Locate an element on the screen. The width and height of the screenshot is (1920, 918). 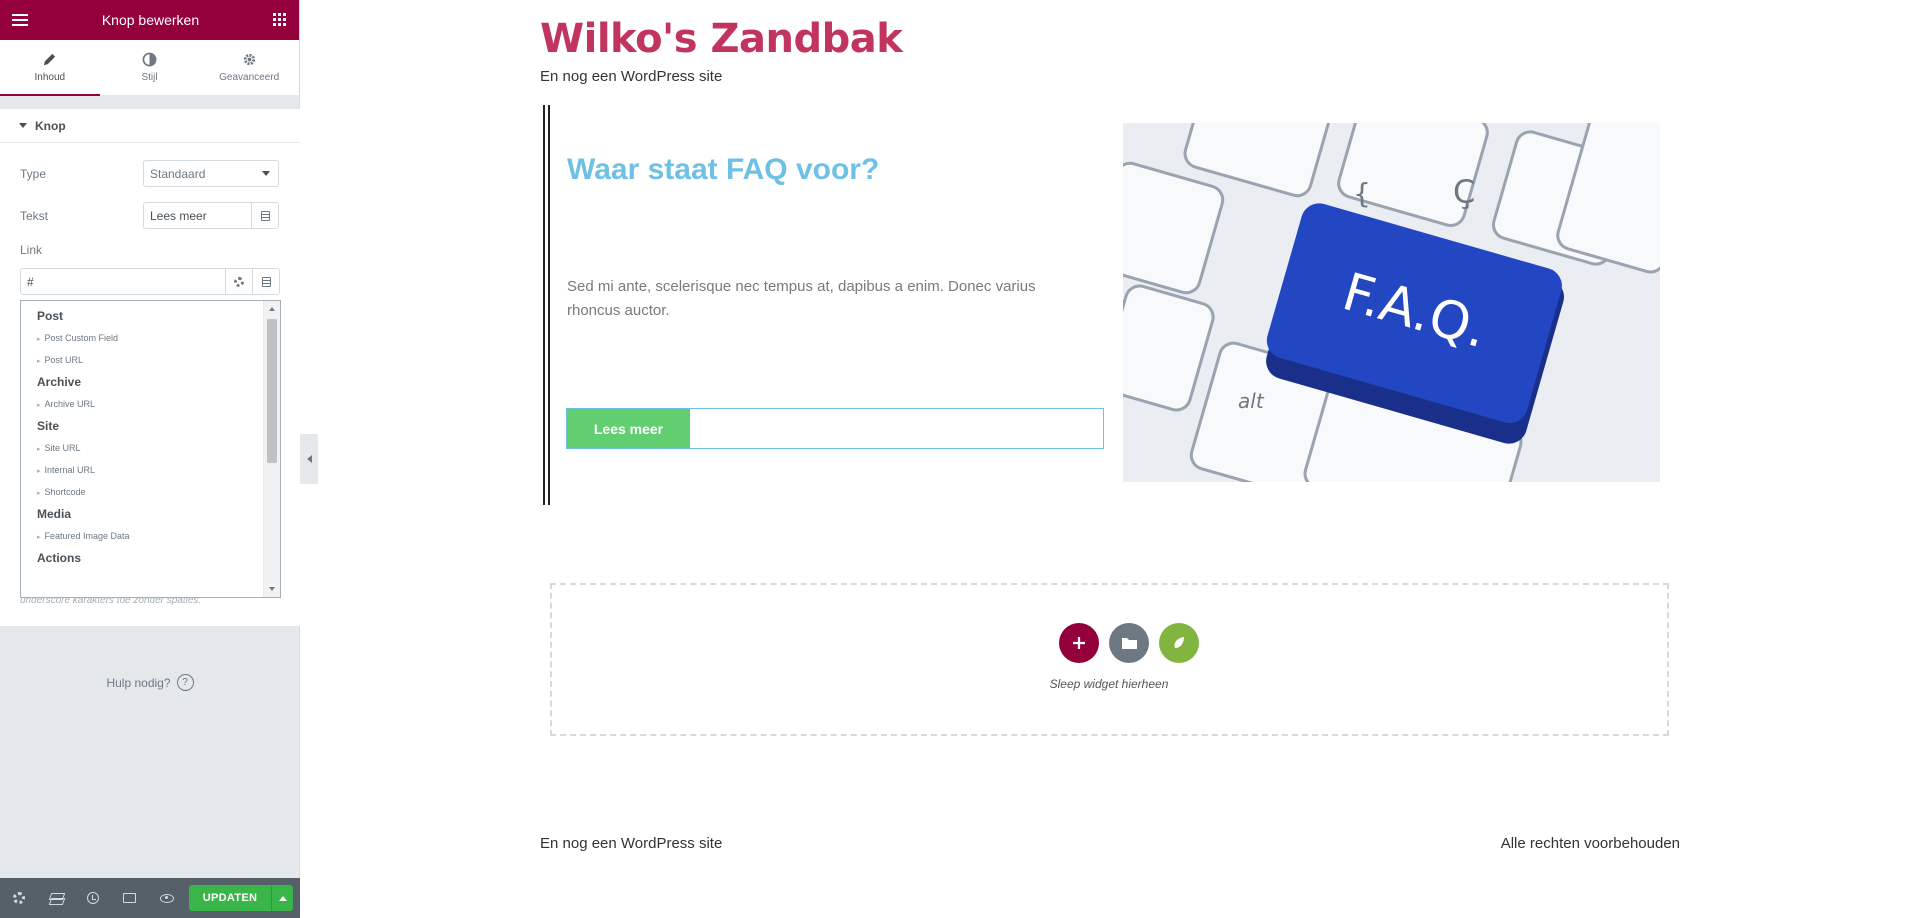
empty-section-dropzone is located at coordinates (1109, 659).